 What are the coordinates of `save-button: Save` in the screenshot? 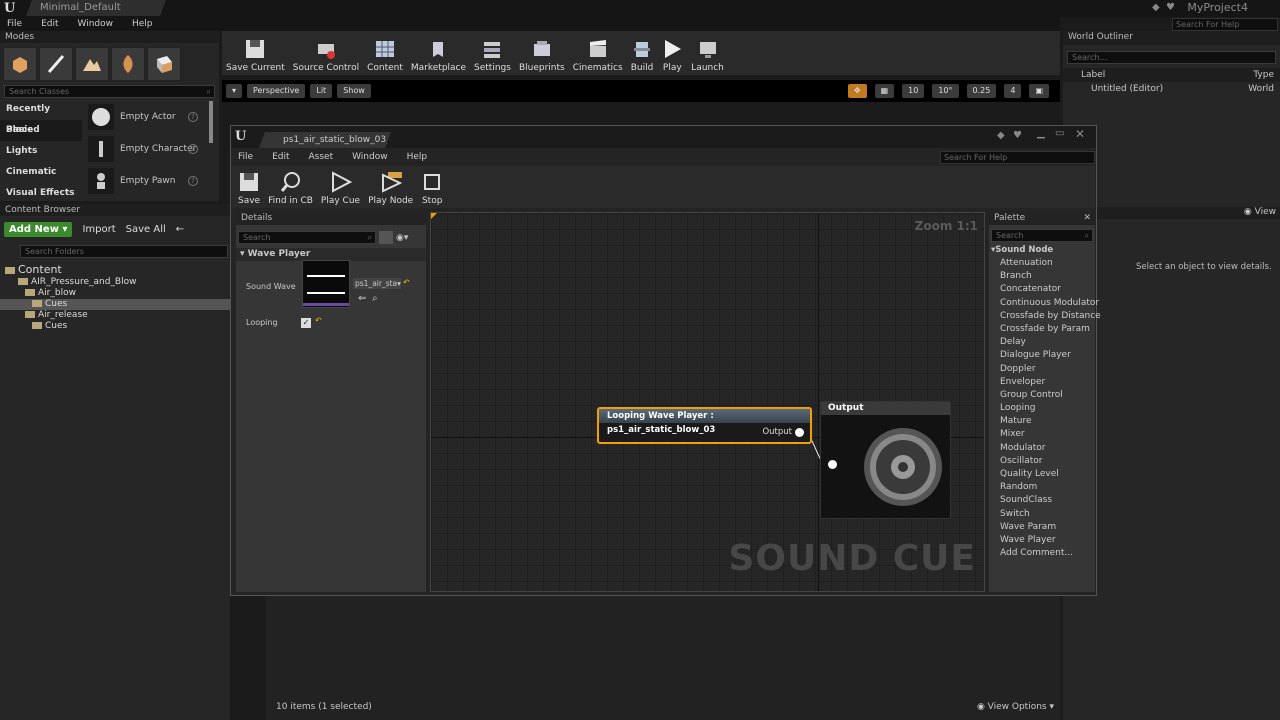 It's located at (249, 187).